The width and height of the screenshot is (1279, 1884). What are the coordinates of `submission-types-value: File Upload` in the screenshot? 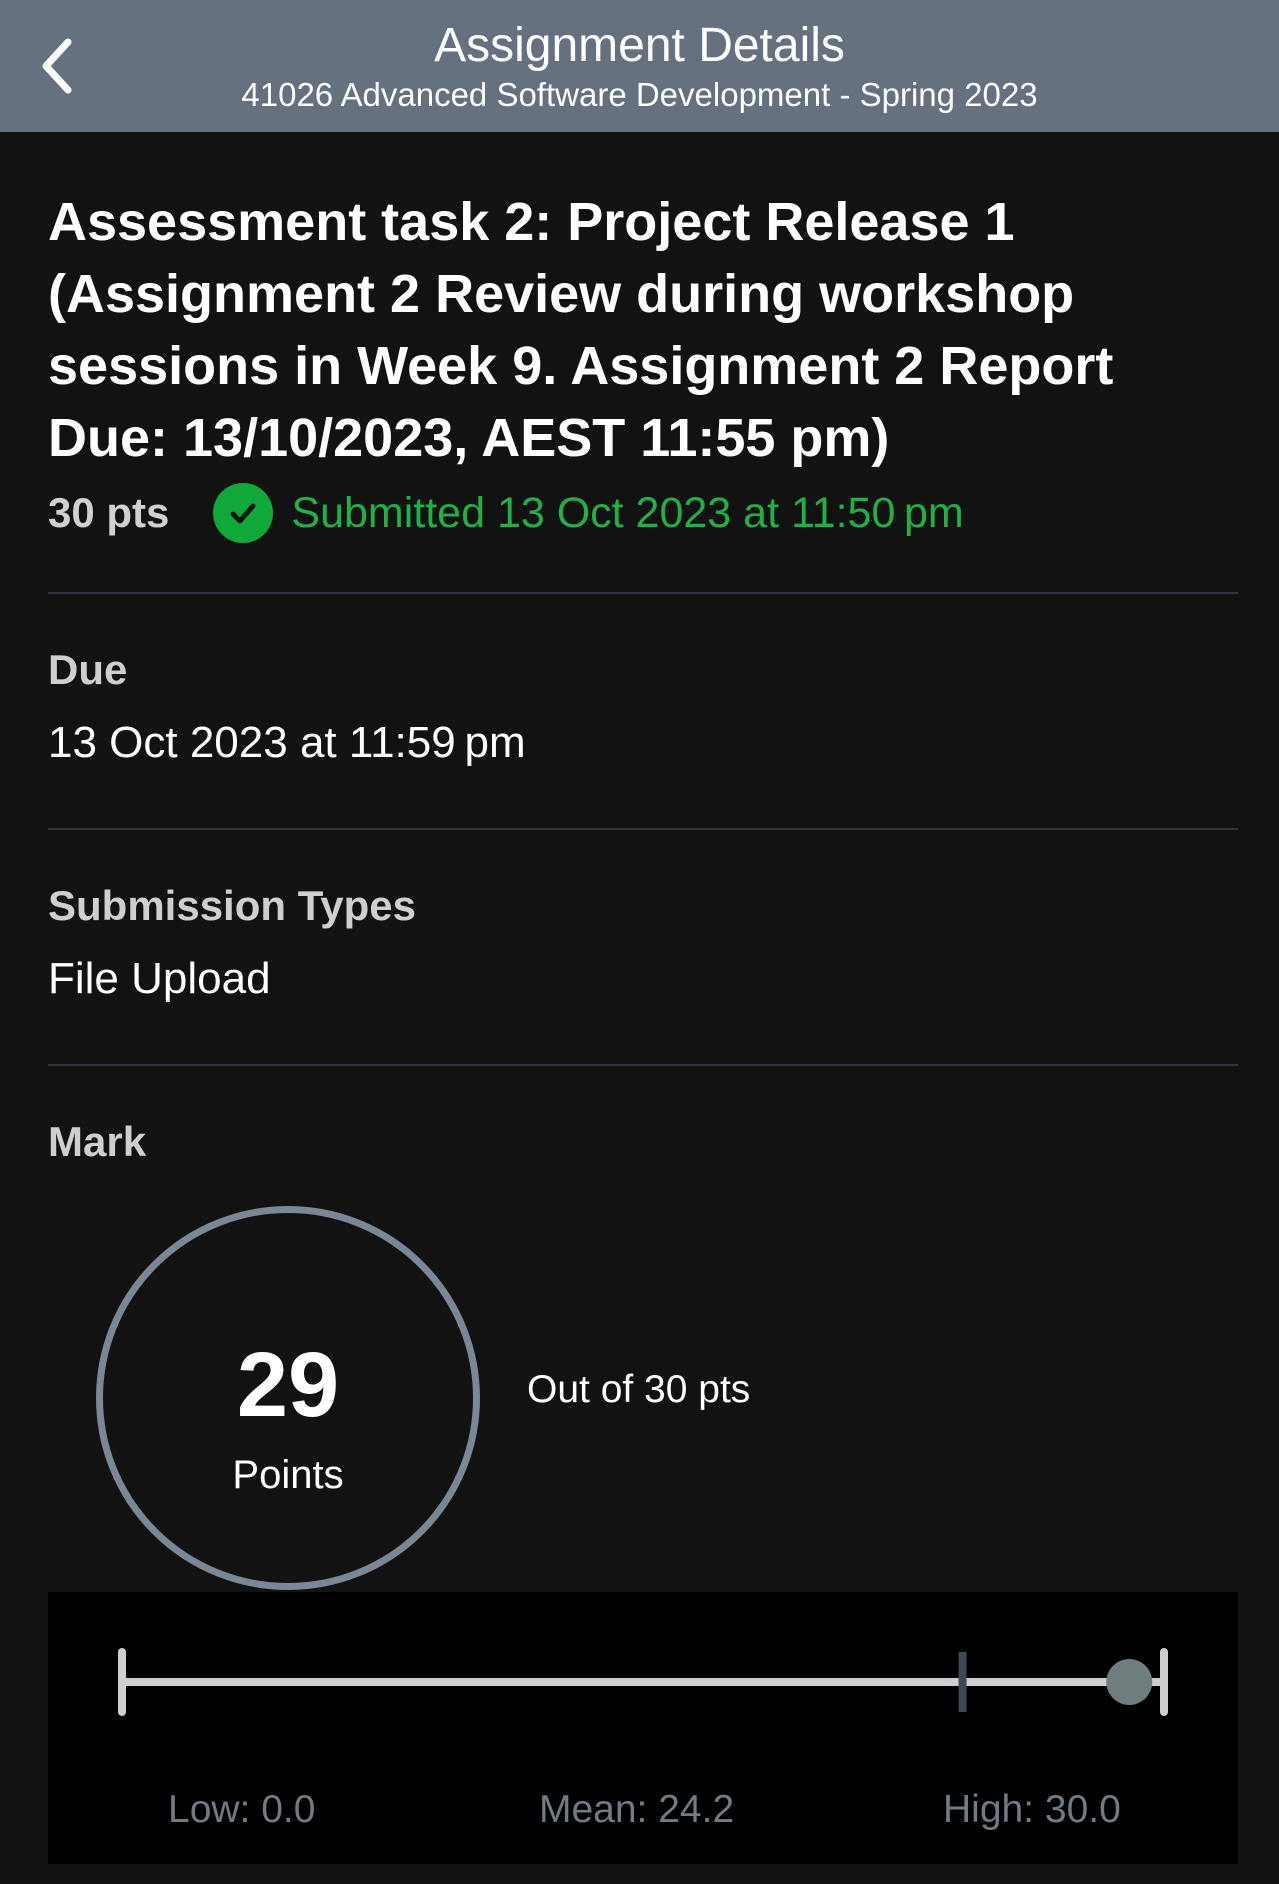 It's located at (159, 978).